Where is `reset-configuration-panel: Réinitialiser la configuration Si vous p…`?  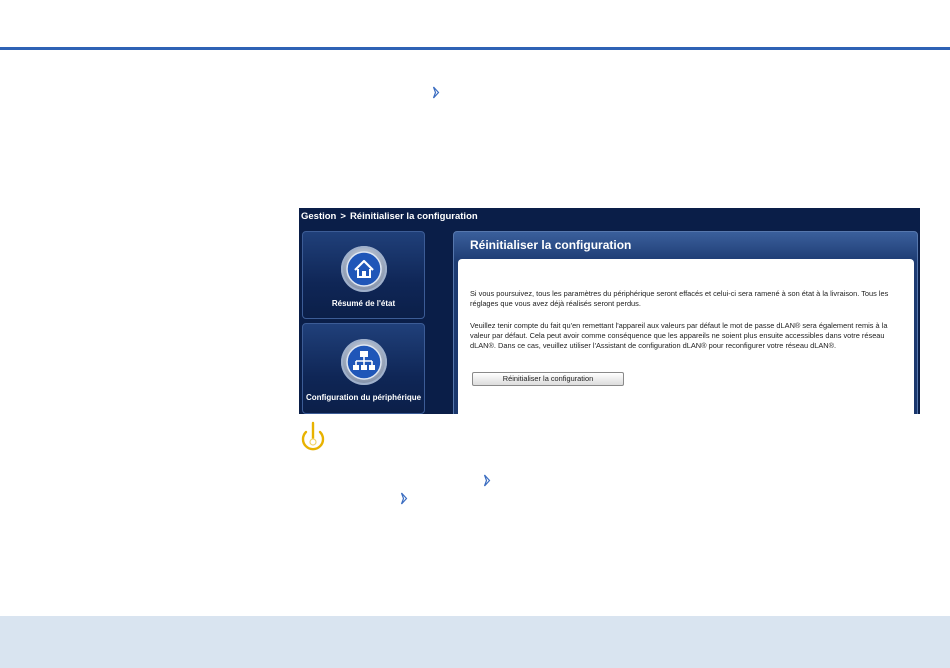
reset-configuration-panel: Réinitialiser la configuration Si vous p… is located at coordinates (685, 322).